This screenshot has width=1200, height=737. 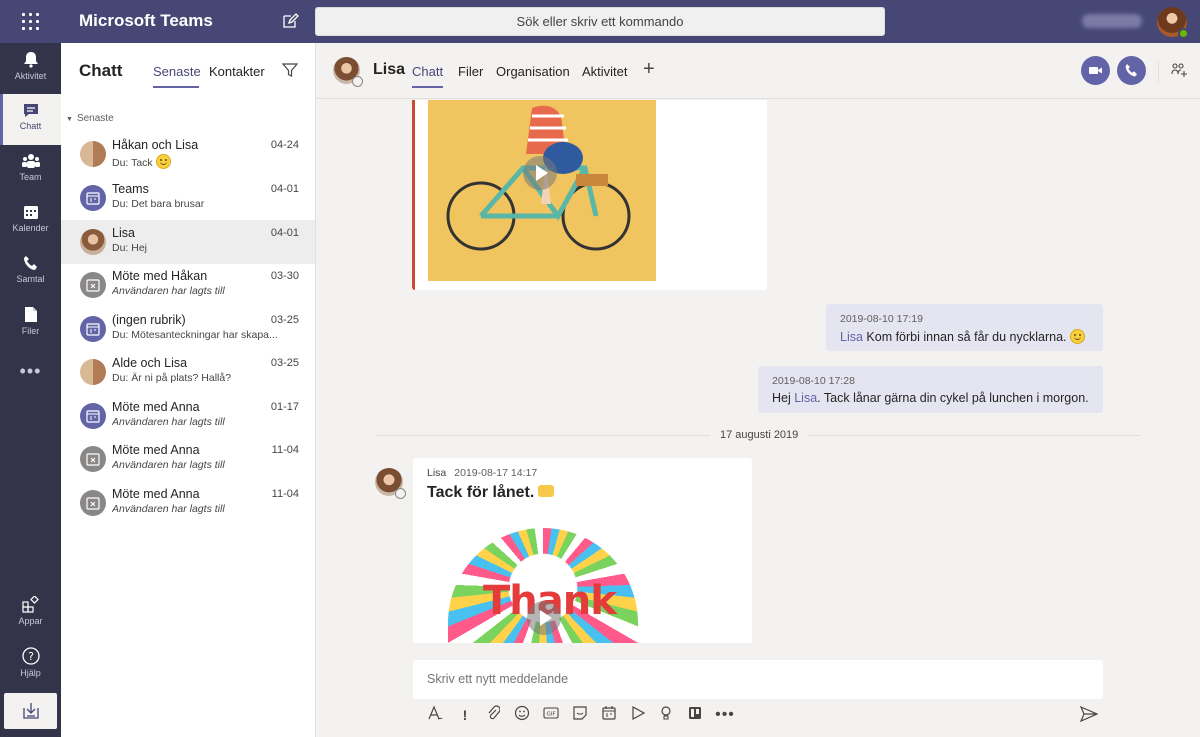 What do you see at coordinates (90, 118) in the screenshot?
I see `section-header-recent: ▼ Senaste` at bounding box center [90, 118].